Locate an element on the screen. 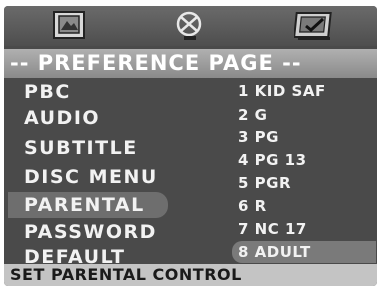  preference-icon is located at coordinates (314, 26).